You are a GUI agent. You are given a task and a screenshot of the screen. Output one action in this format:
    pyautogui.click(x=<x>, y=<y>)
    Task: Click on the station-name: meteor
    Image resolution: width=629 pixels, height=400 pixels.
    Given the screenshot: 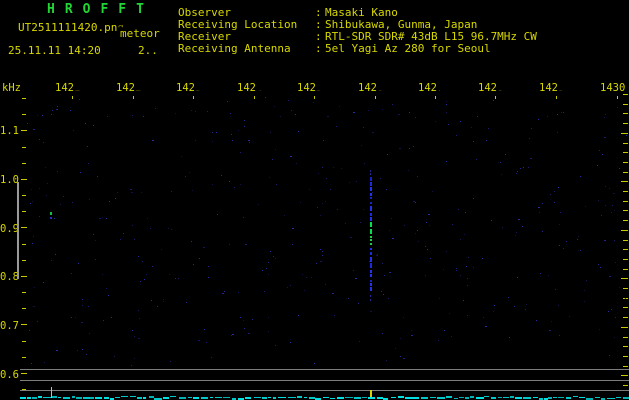 What is the action you would take?
    pyautogui.click(x=140, y=33)
    